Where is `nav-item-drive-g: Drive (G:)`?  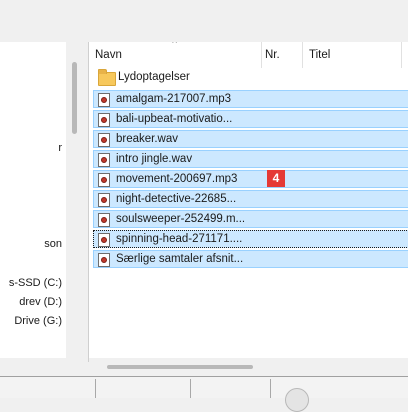 nav-item-drive-g: Drive (G:) is located at coordinates (38, 321).